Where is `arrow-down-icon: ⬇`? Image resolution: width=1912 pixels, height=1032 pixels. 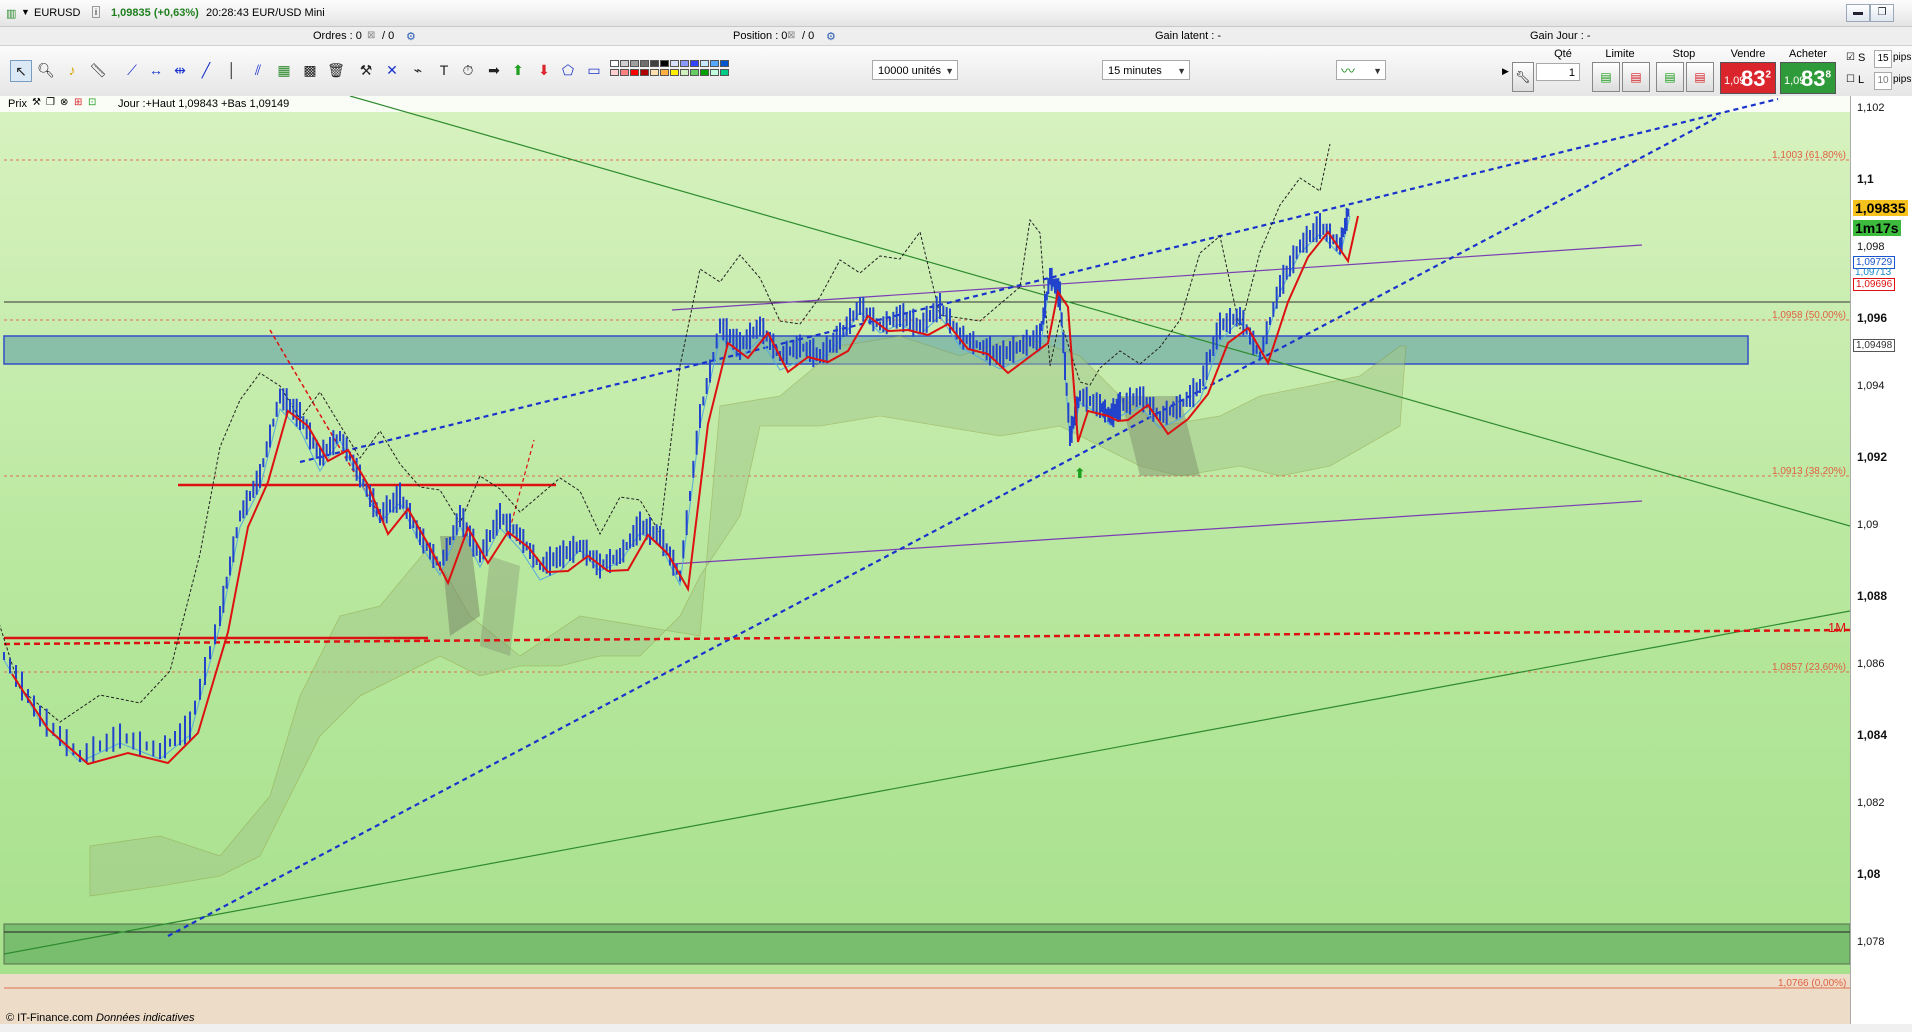 arrow-down-icon: ⬇ is located at coordinates (544, 70).